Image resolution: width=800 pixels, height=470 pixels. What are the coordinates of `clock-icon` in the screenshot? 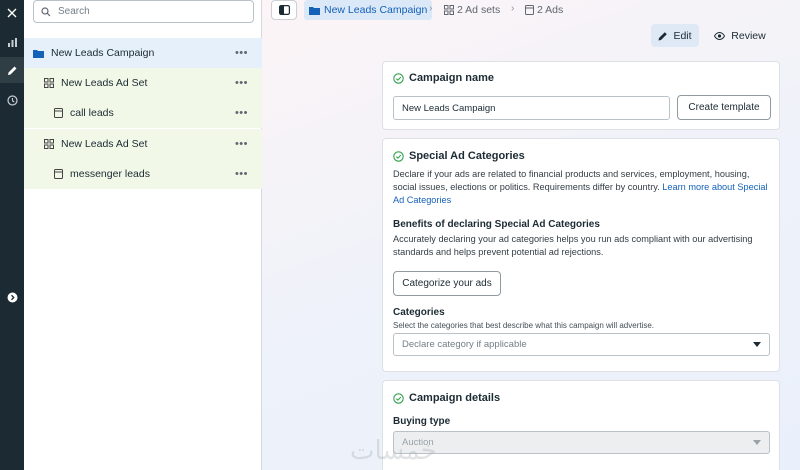 It's located at (12, 100).